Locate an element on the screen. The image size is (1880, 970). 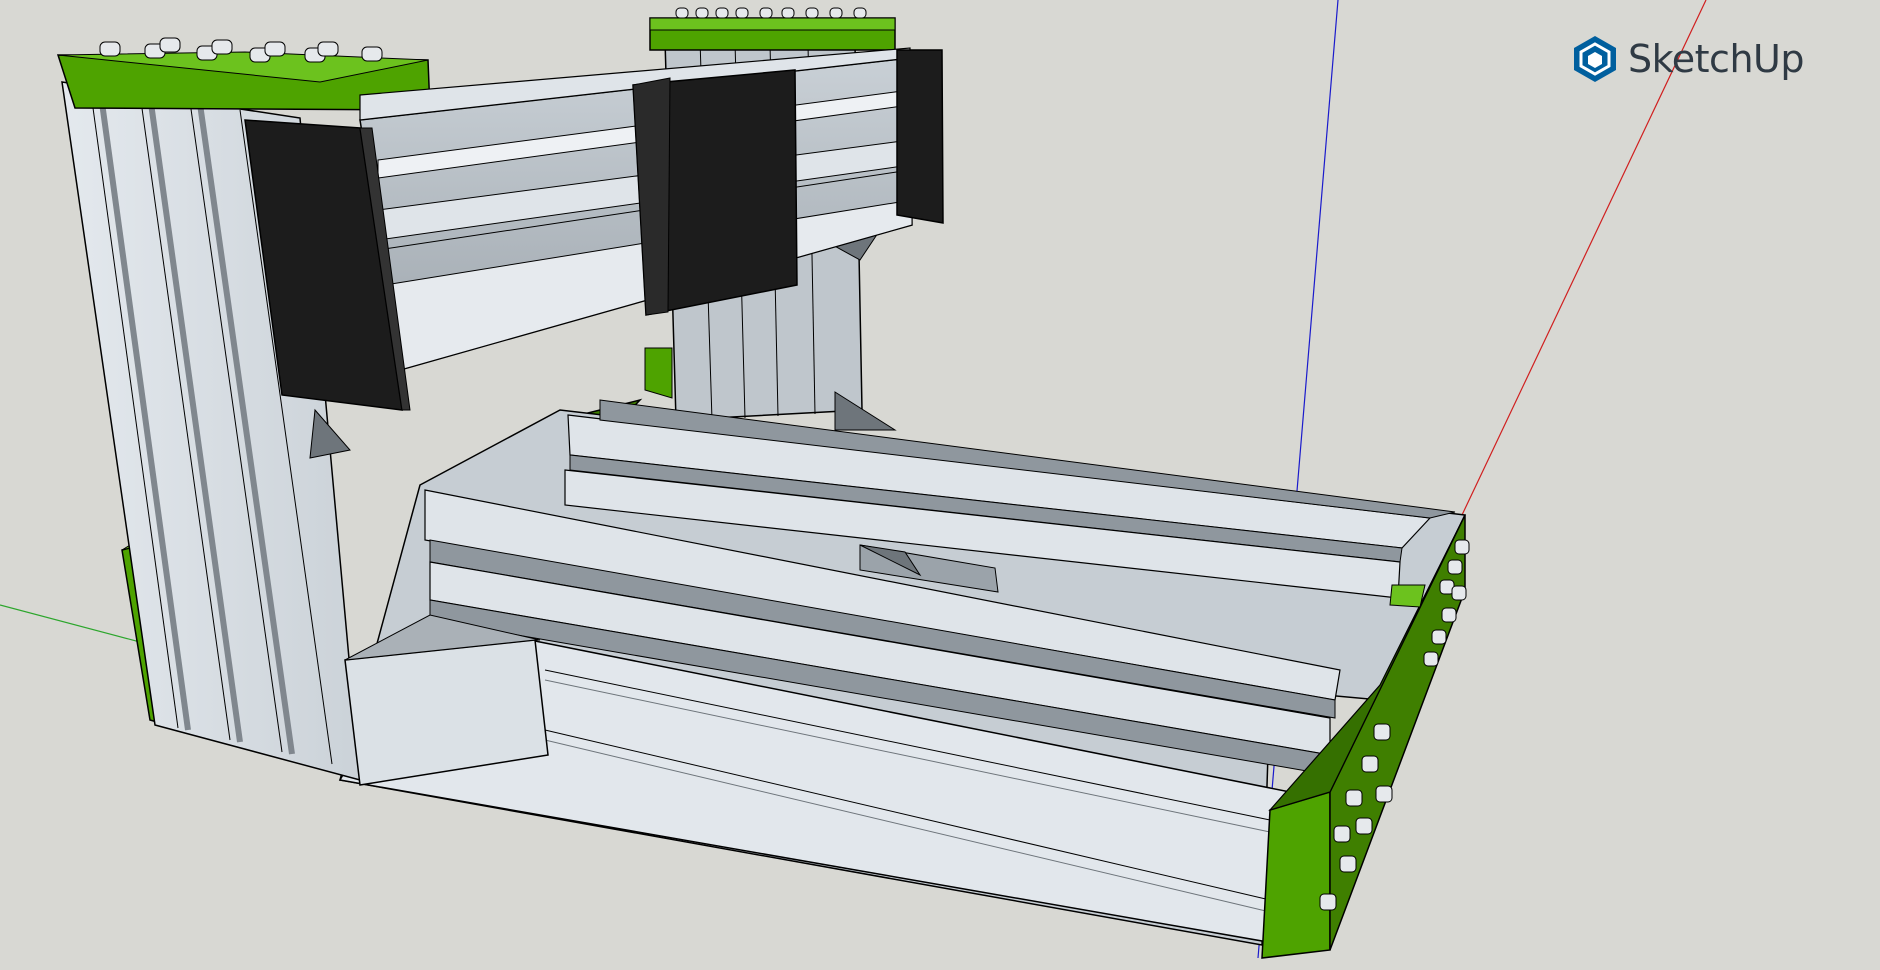
sketchup-logo: SketchUp is located at coordinates (1688, 59).